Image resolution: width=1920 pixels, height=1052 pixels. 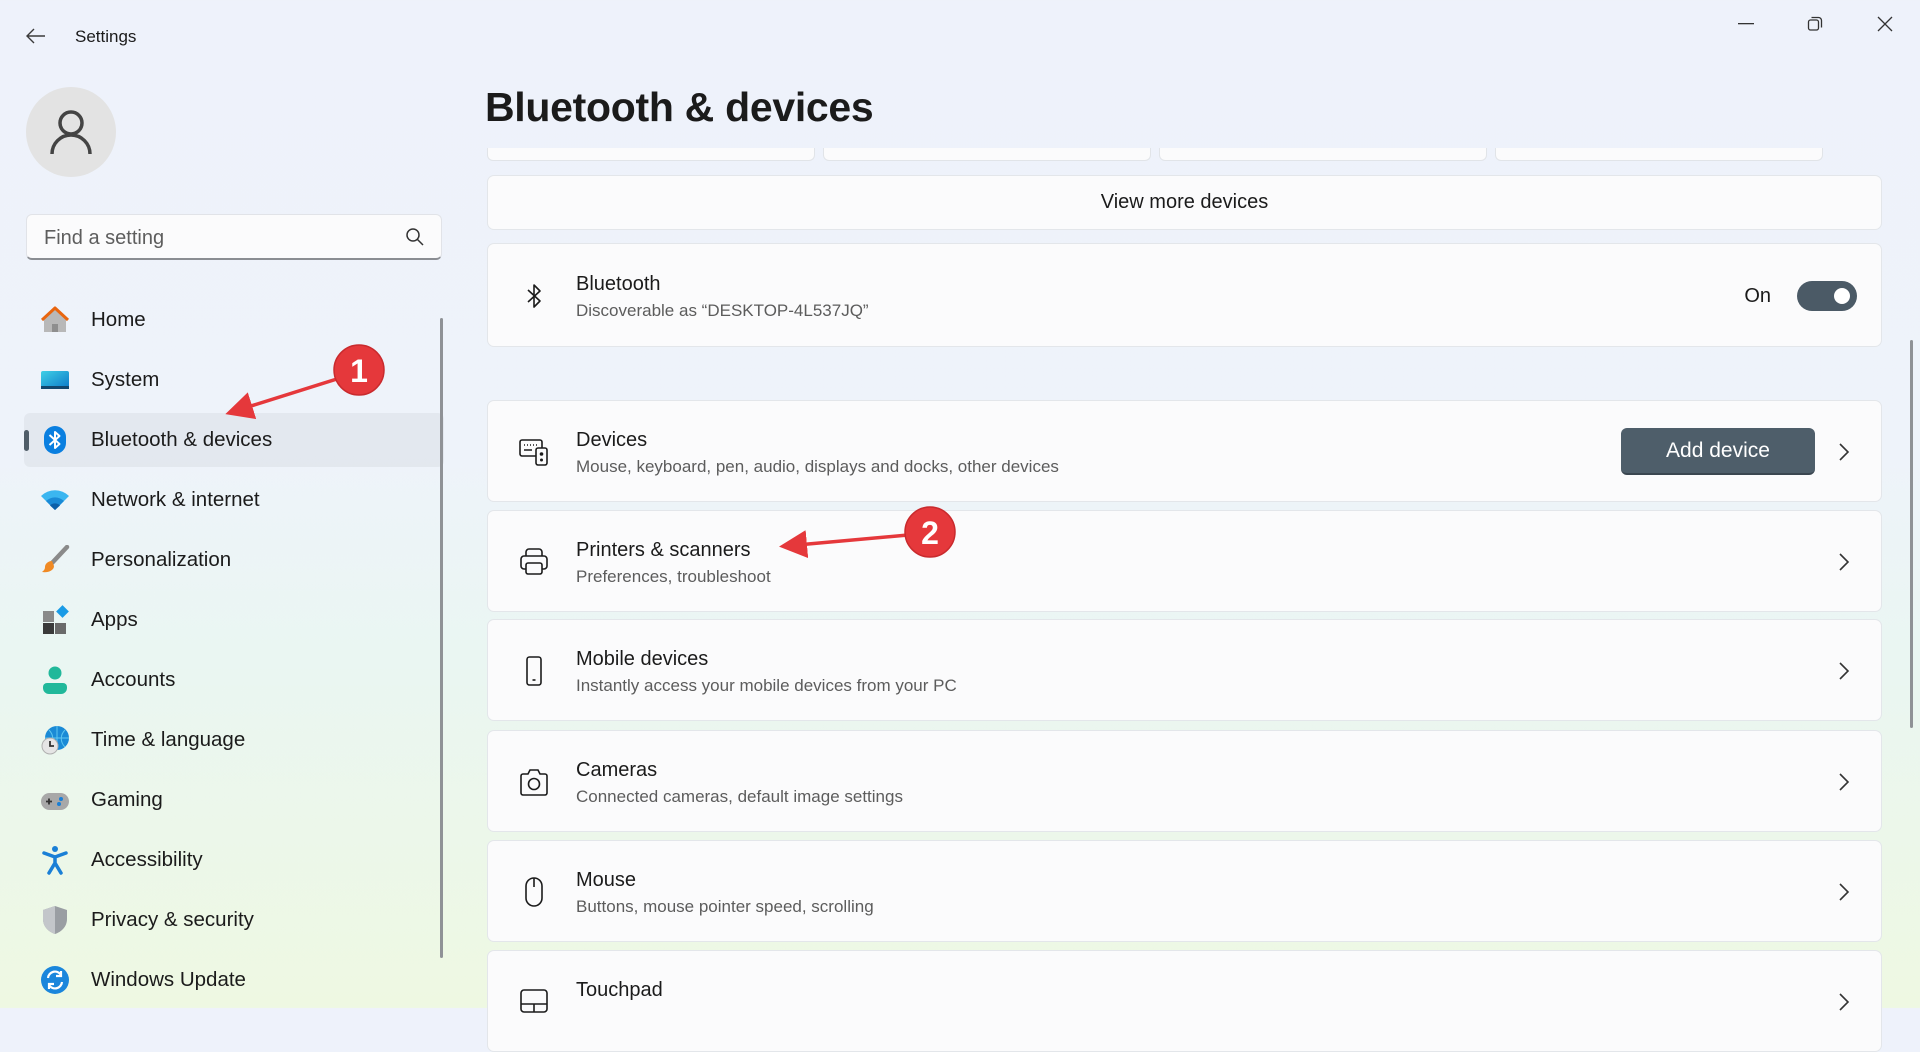 I want to click on search-box, so click(x=234, y=237).